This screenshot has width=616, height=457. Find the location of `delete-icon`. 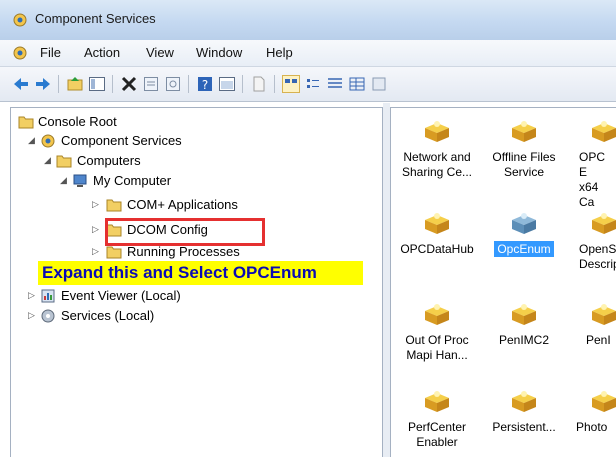

delete-icon is located at coordinates (129, 84).